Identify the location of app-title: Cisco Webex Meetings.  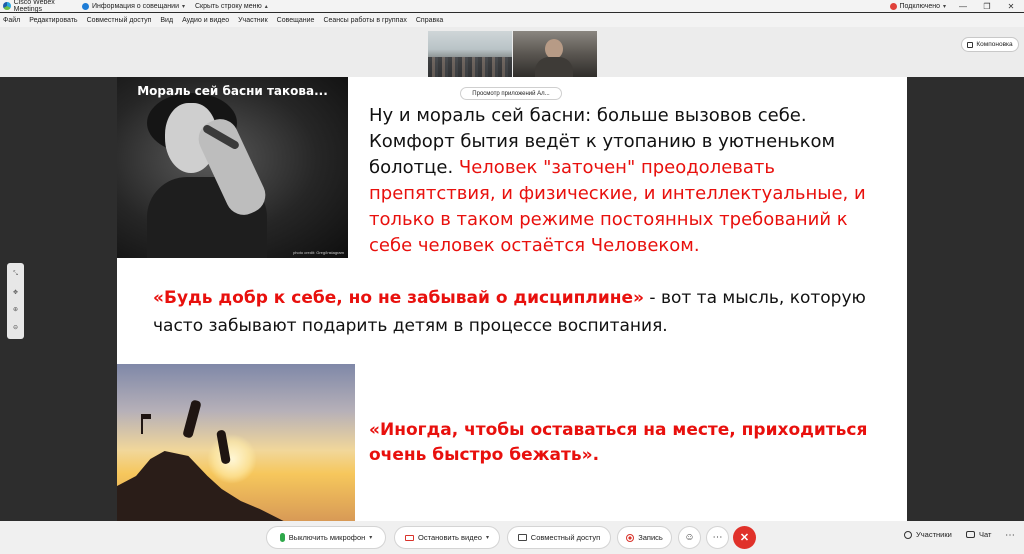
(41, 6).